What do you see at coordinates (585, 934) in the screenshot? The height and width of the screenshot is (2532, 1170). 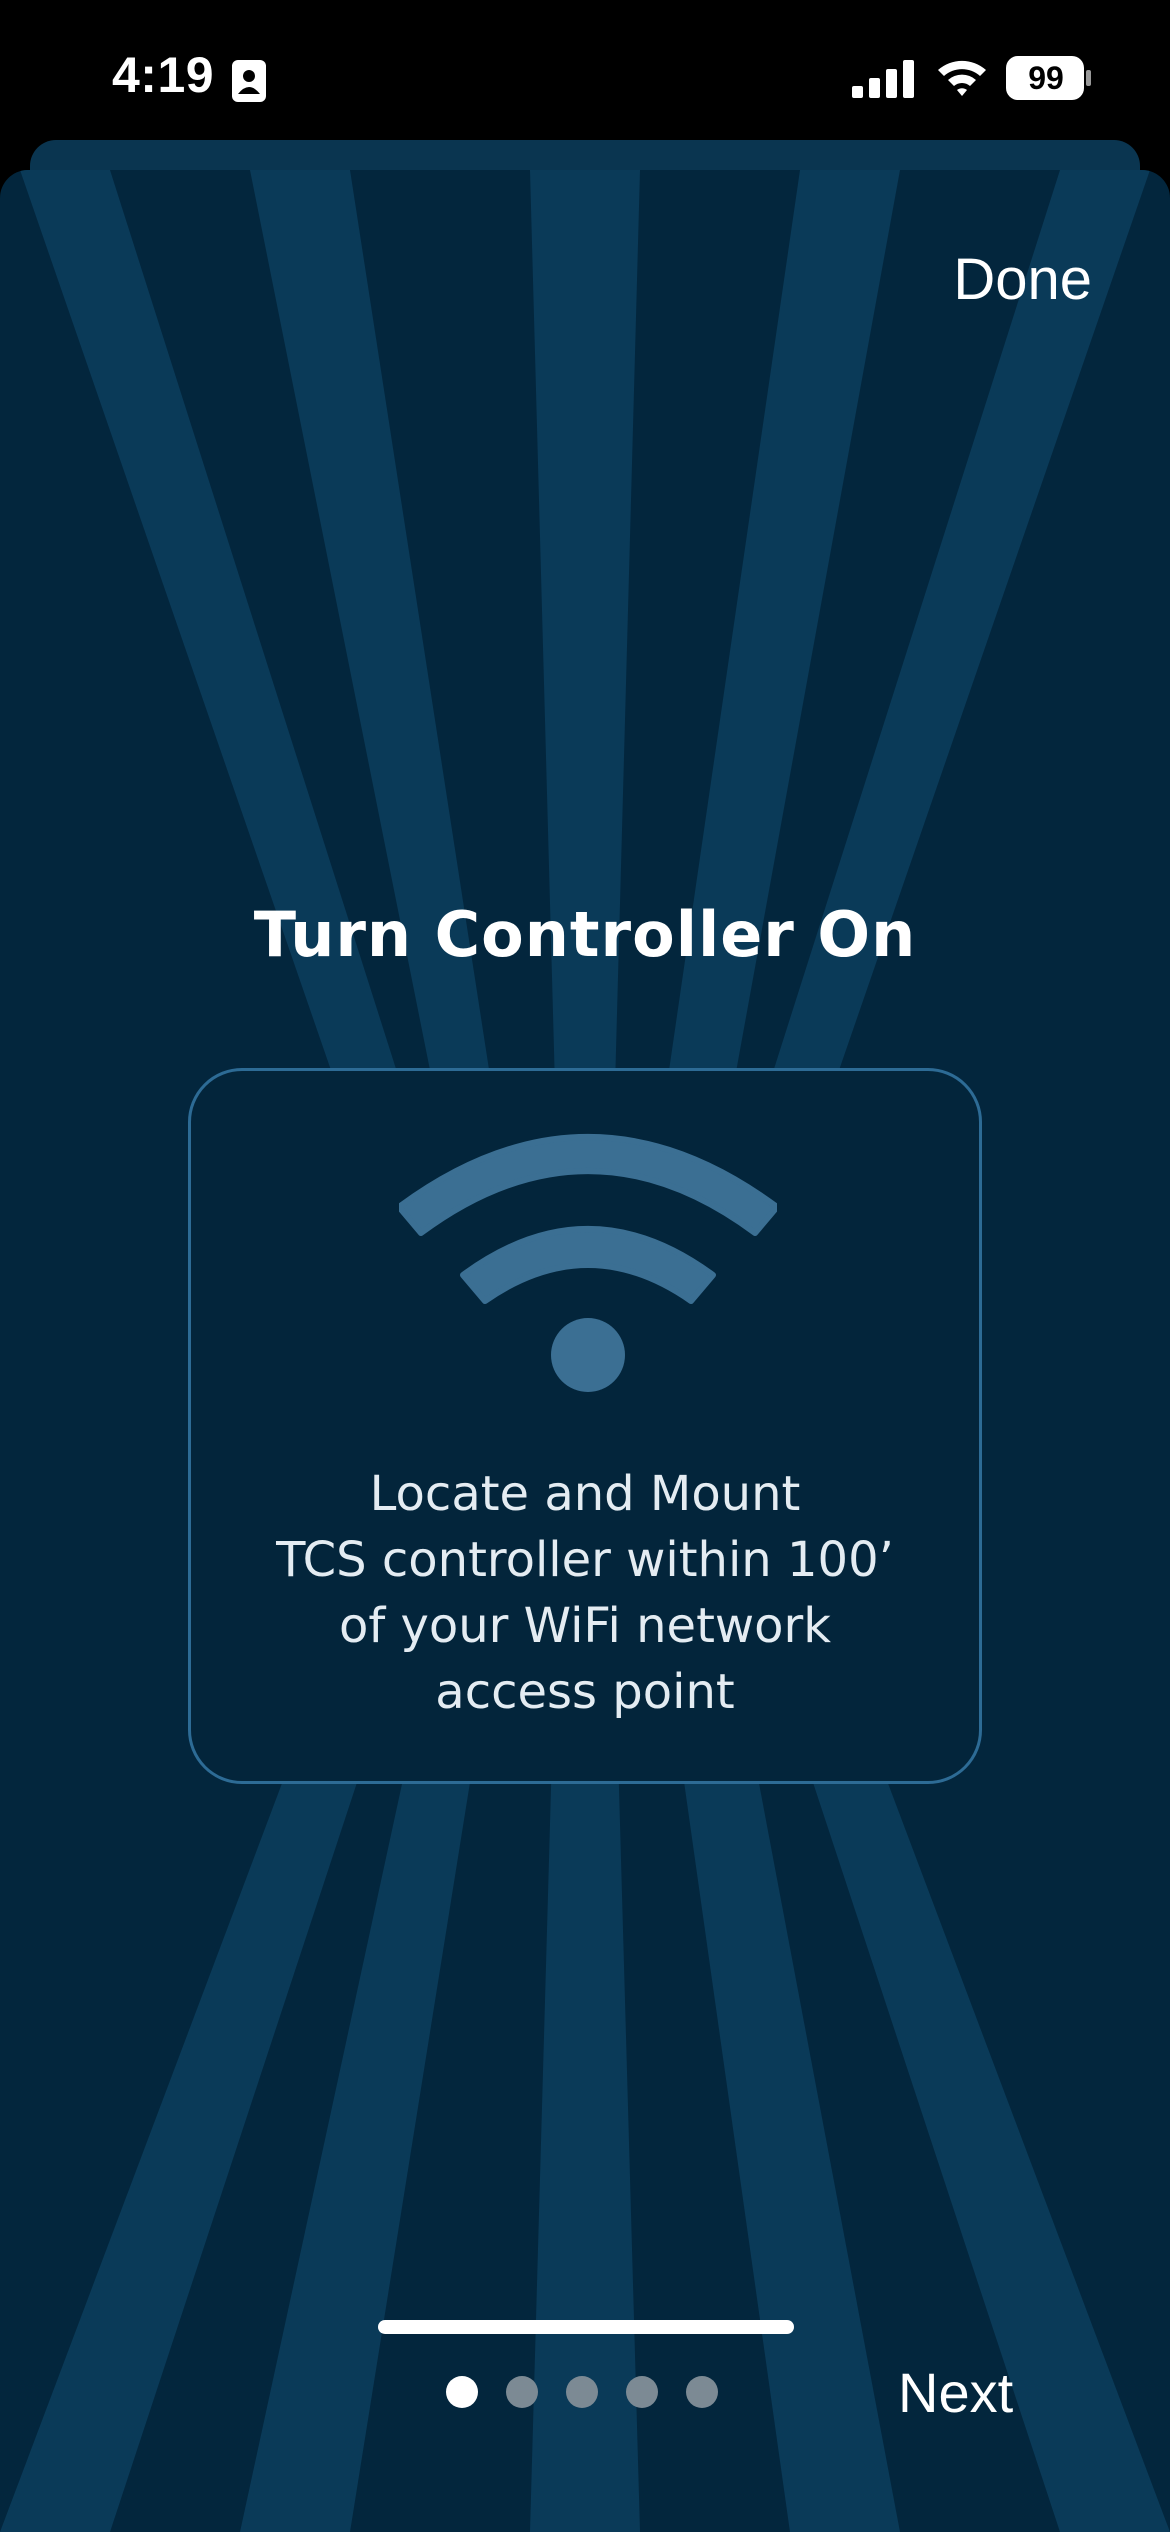 I see `page-title: Turn Controller On` at bounding box center [585, 934].